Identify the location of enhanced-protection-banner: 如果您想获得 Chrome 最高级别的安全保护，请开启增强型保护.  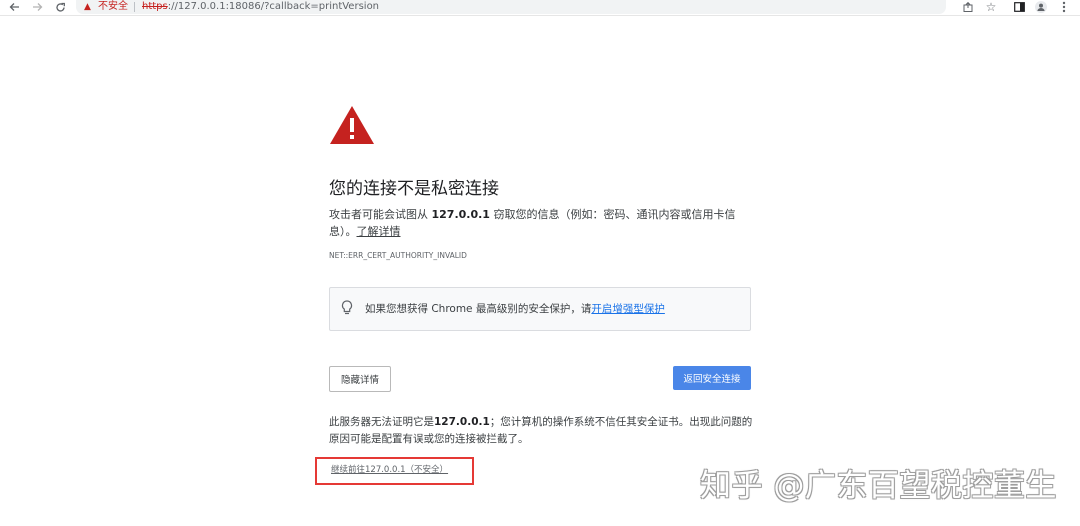
(540, 309).